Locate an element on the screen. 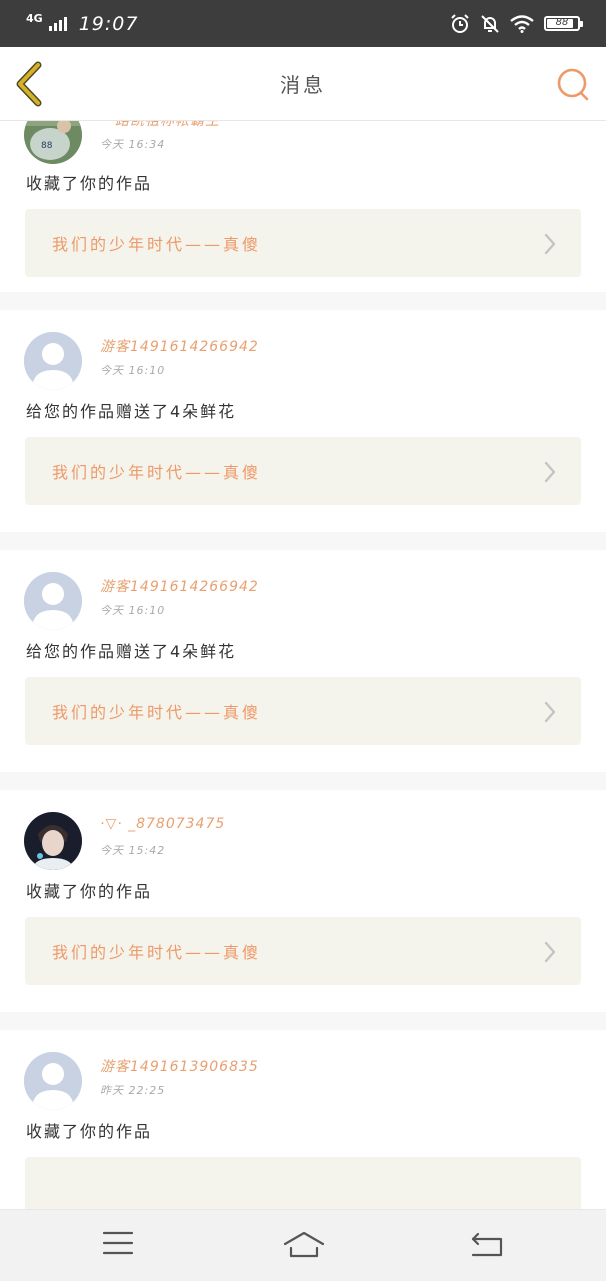 This screenshot has height=1281, width=606. status-left: 4G 19:07 is located at coordinates (82, 24).